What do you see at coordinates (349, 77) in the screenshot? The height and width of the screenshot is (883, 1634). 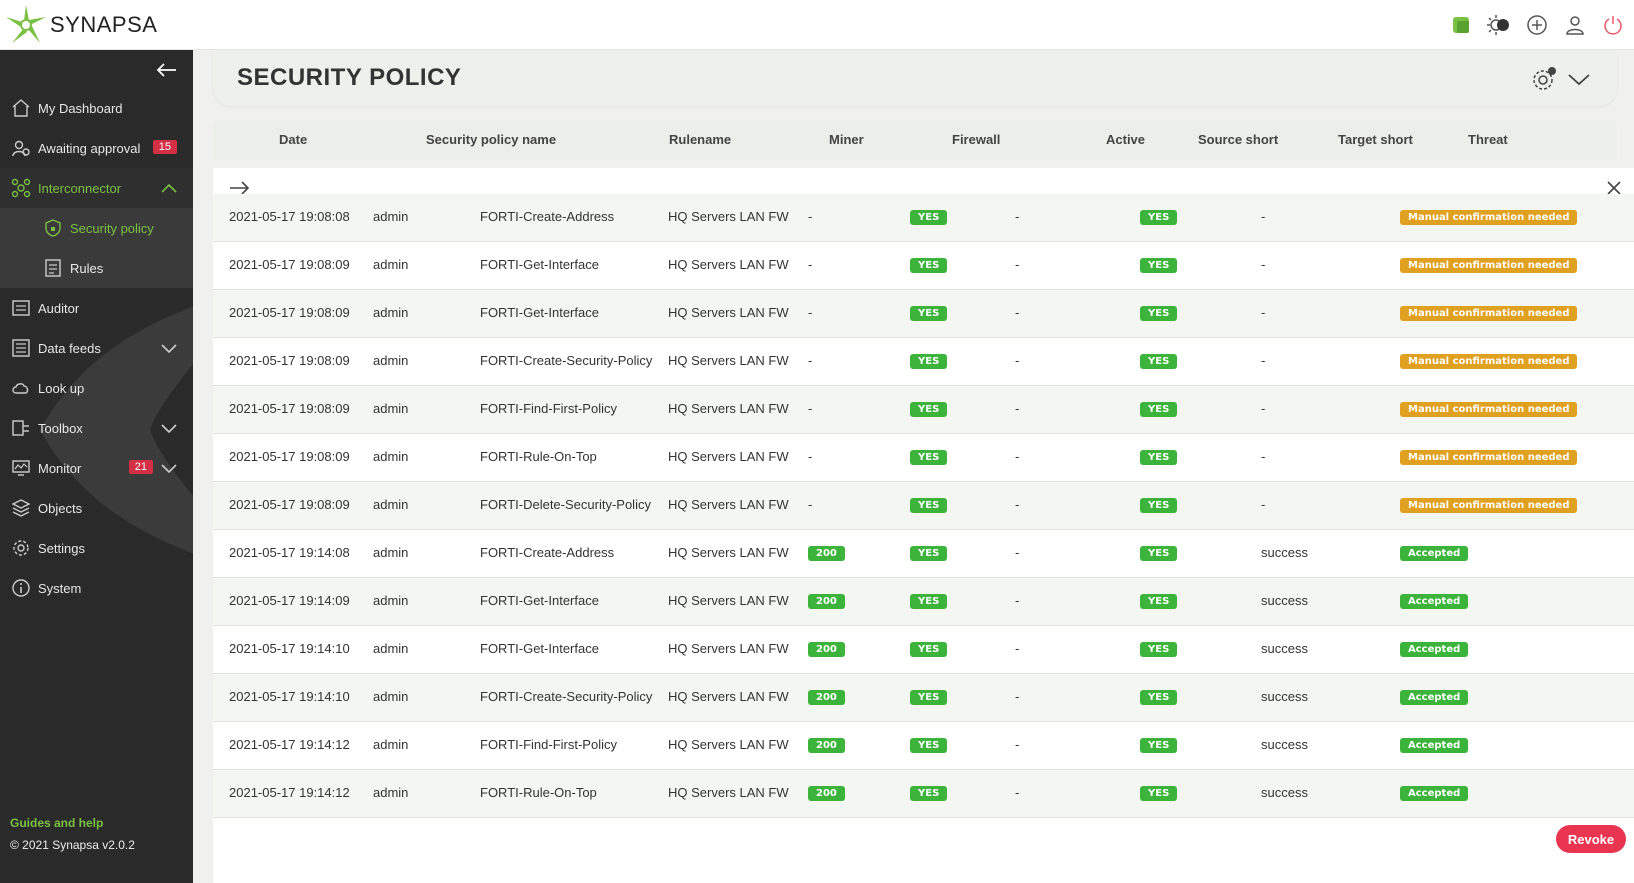 I see `page-title: SECURITY POLICY` at bounding box center [349, 77].